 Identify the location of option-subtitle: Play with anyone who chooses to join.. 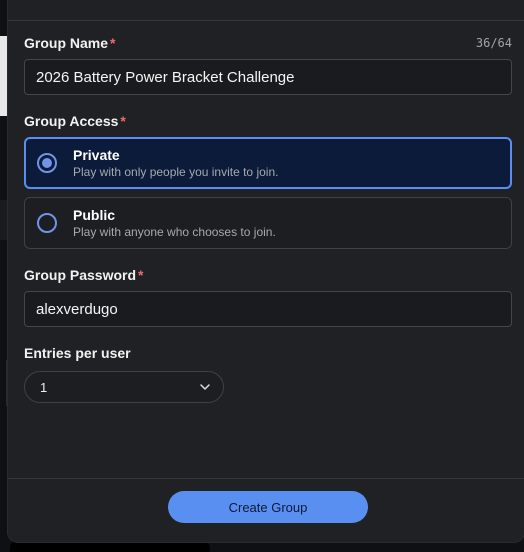
(174, 232).